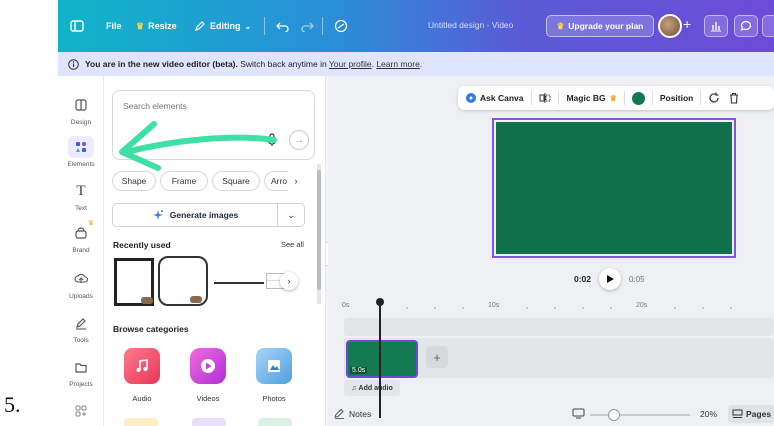 This screenshot has height=426, width=774. I want to click on zoom-level: 20%, so click(708, 414).